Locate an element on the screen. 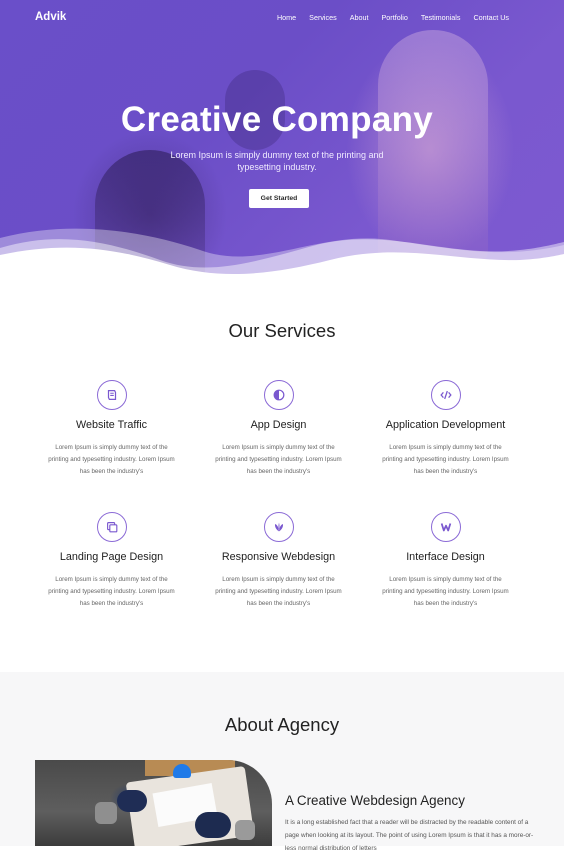 This screenshot has width=564, height=855. code-icon is located at coordinates (445, 395).